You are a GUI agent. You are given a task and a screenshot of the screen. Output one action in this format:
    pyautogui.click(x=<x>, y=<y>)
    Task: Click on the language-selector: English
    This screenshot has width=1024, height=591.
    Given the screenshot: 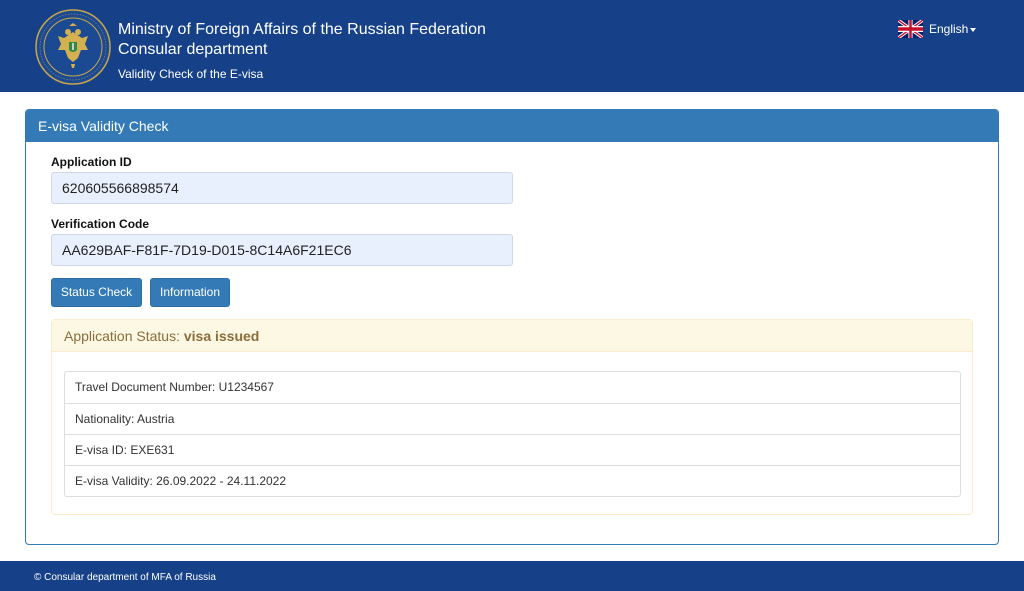 What is the action you would take?
    pyautogui.click(x=937, y=29)
    